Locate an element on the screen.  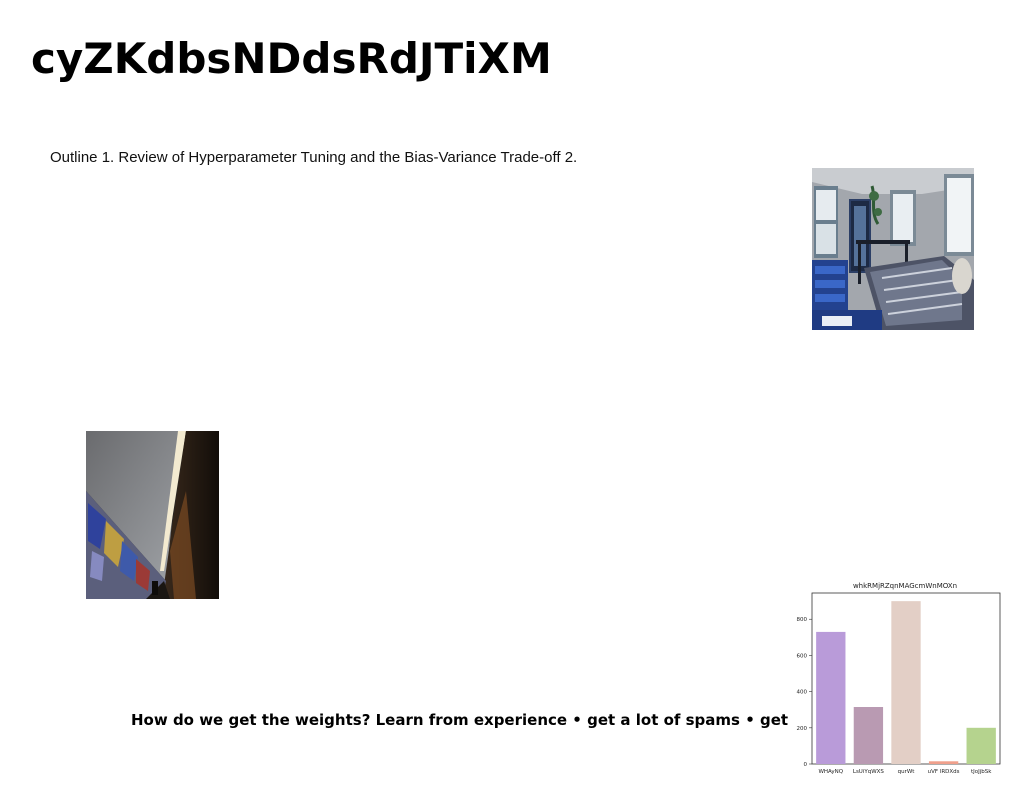
chart-x-tick-label: qurWt is located at coordinates (907, 772).